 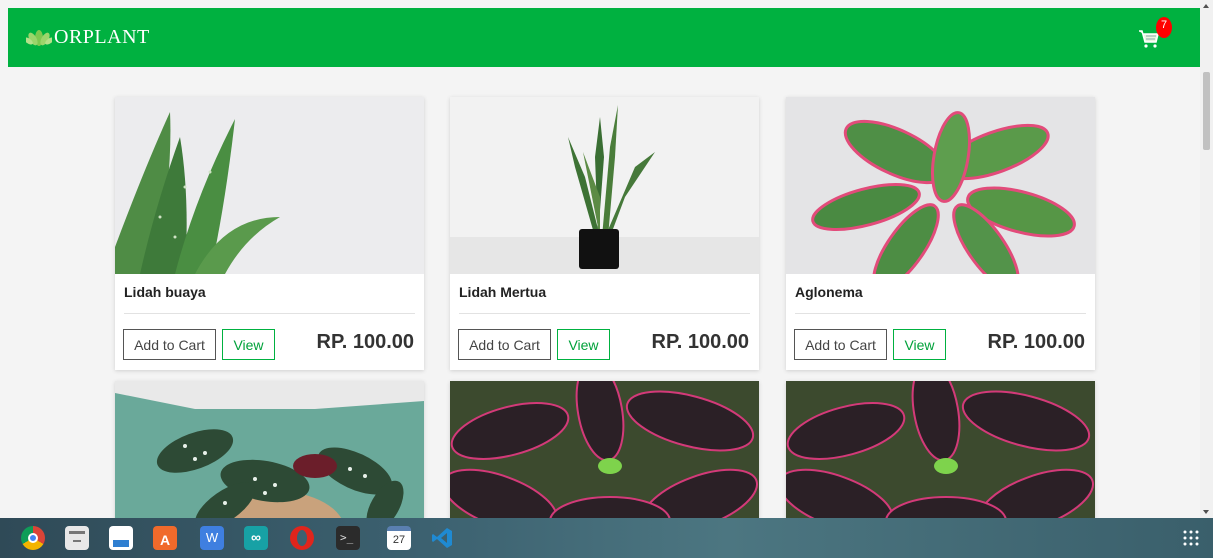 I want to click on file-manager-icon, so click(x=77, y=538).